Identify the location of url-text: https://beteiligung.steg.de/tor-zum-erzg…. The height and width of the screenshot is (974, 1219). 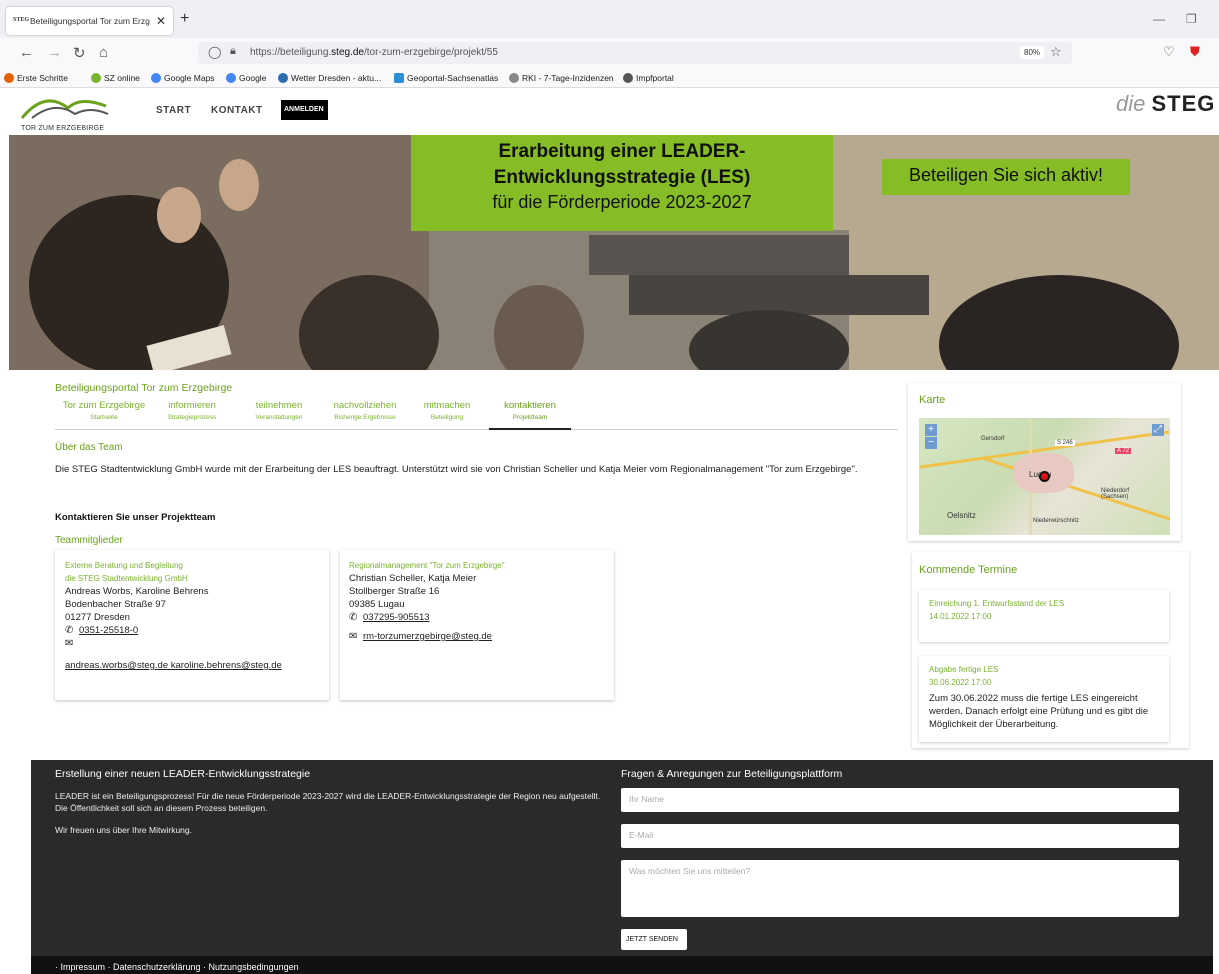
(374, 52).